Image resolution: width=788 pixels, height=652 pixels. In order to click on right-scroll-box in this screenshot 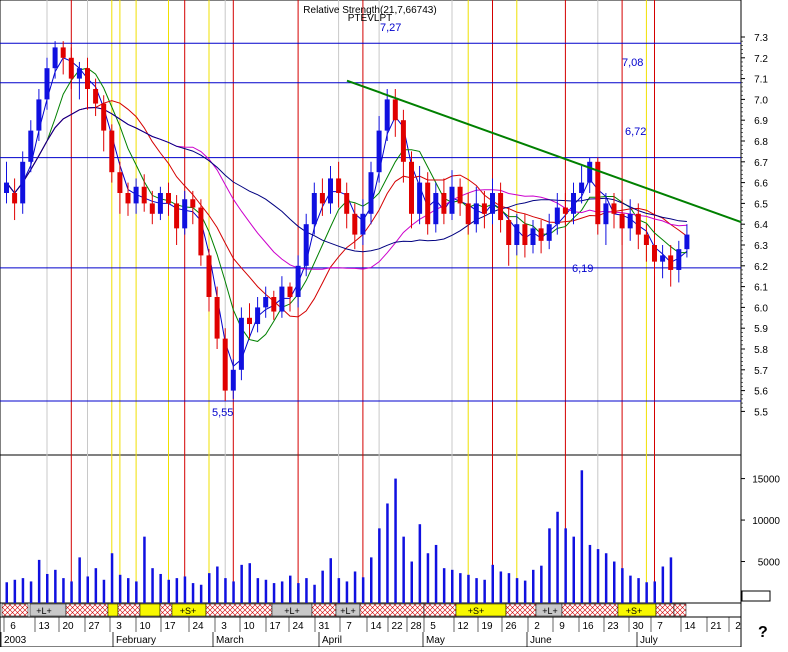, I will do `click(756, 596)`.